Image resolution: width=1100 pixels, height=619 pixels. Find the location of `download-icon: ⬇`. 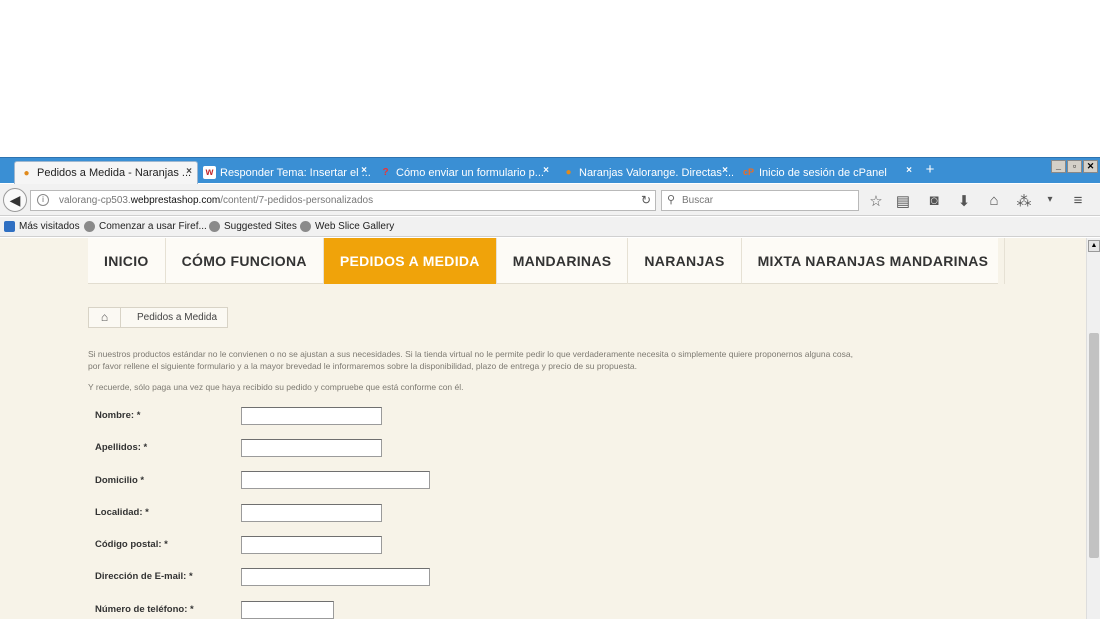

download-icon: ⬇ is located at coordinates (964, 201).